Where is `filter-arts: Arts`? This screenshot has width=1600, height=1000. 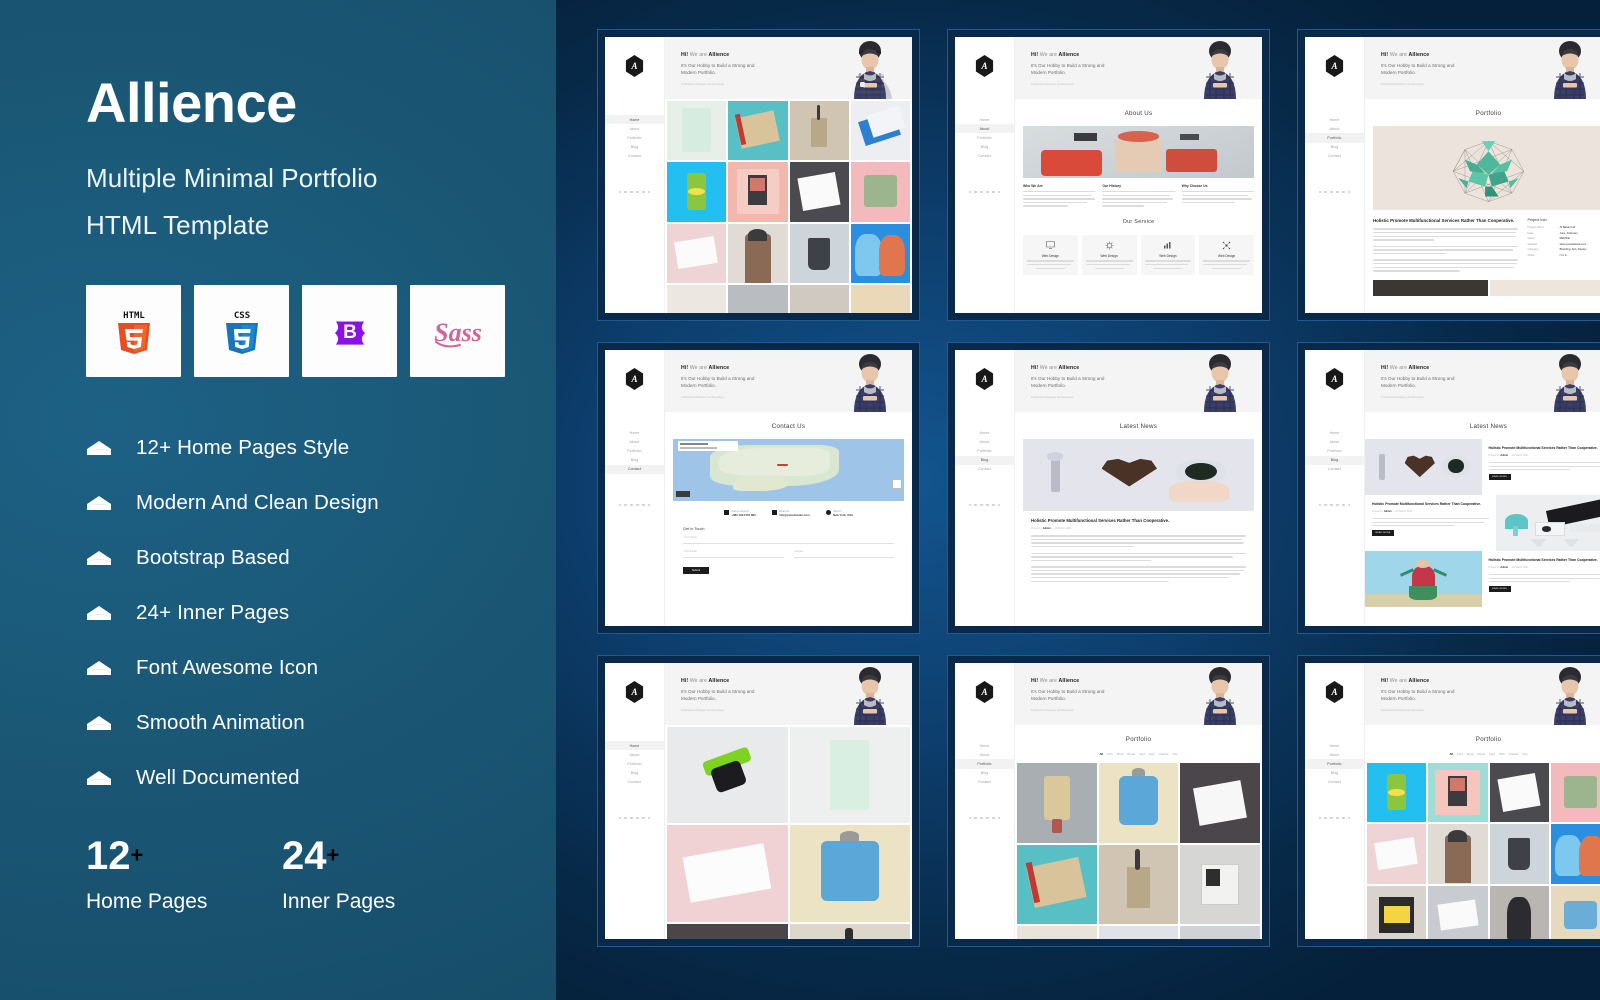
filter-arts: Arts is located at coordinates (1525, 754).